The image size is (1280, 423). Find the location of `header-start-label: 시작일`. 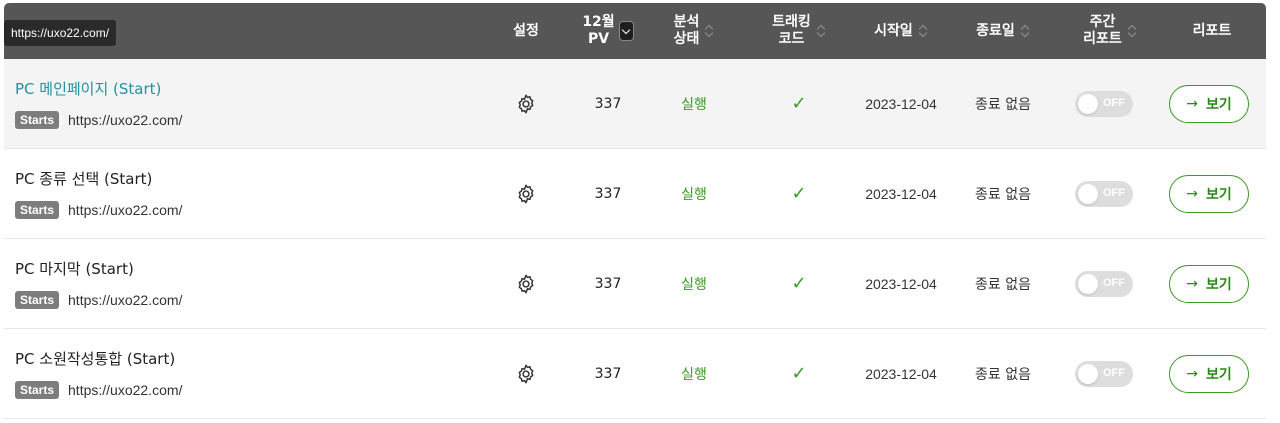

header-start-label: 시작일 is located at coordinates (893, 30).